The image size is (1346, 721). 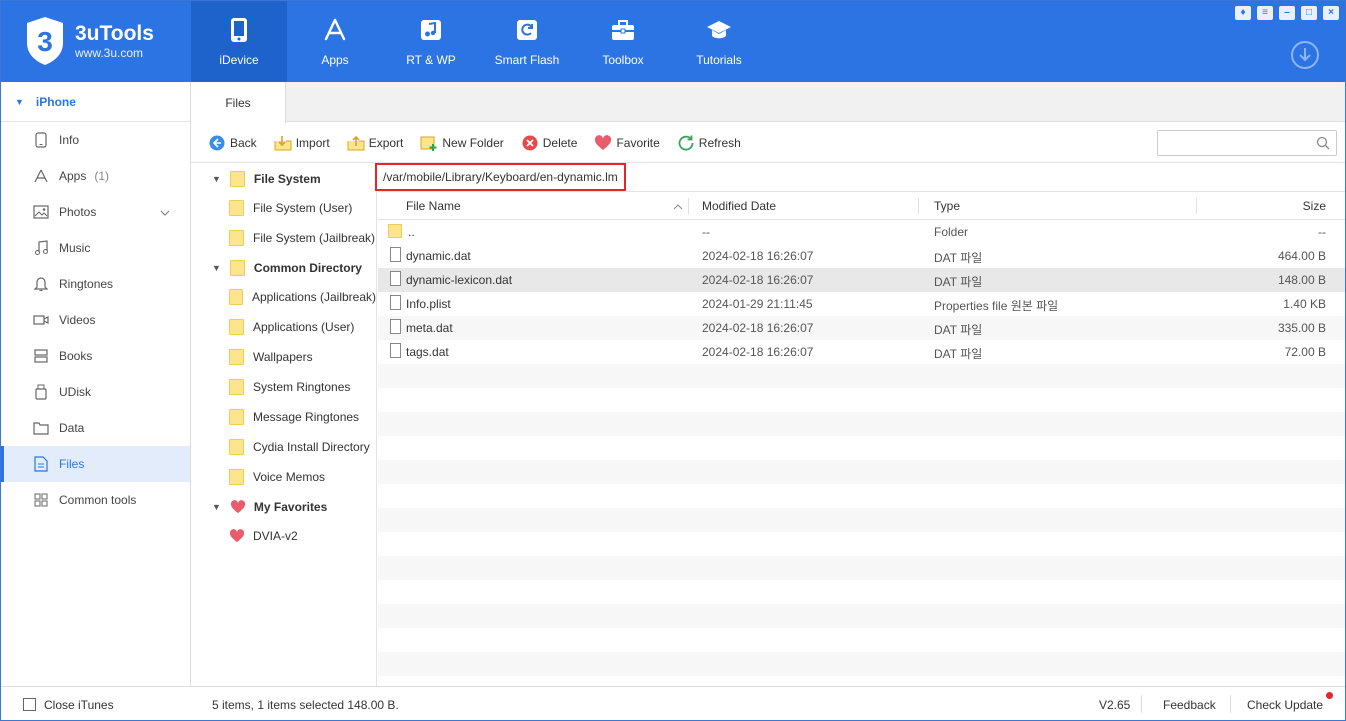 I want to click on tree-item-label: File System (Jailbreak), so click(x=314, y=238).